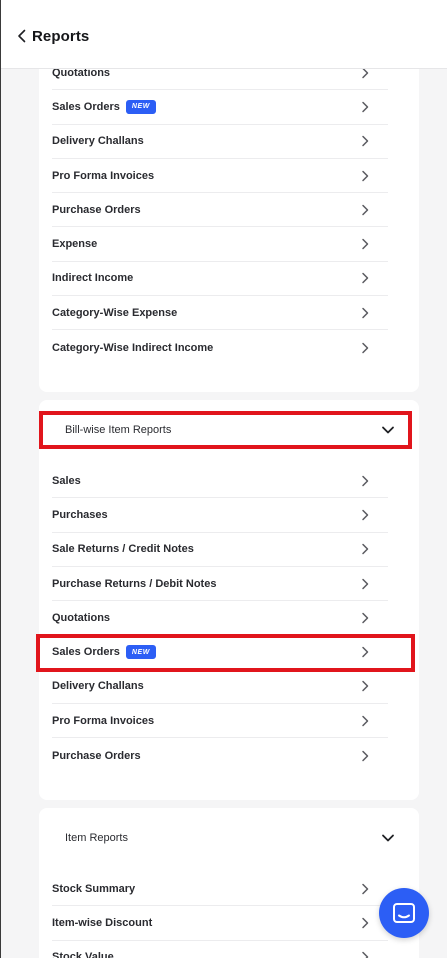 The width and height of the screenshot is (447, 958). I want to click on report-row-category-wise-expense: Category-Wise Expense, so click(220, 313).